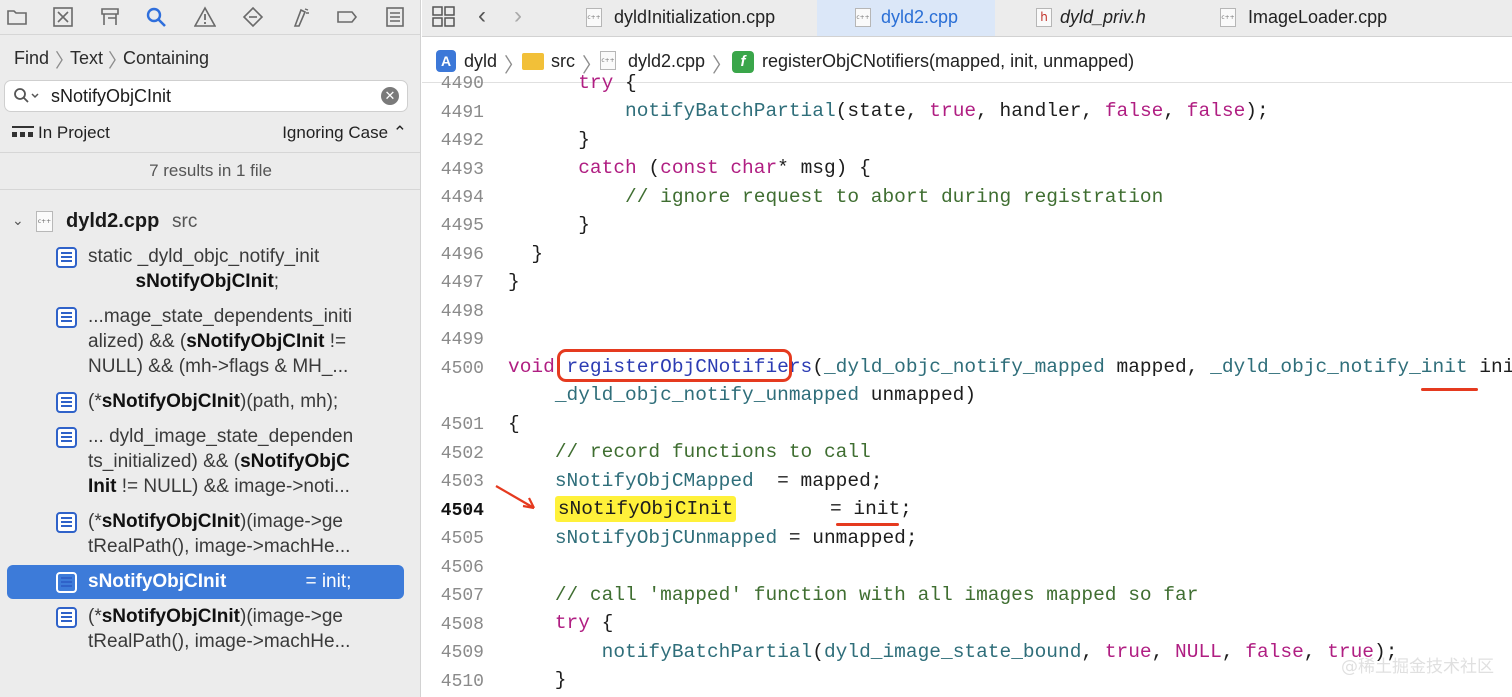 Image resolution: width=1512 pixels, height=697 pixels. I want to click on line-number: 4503, so click(462, 482).